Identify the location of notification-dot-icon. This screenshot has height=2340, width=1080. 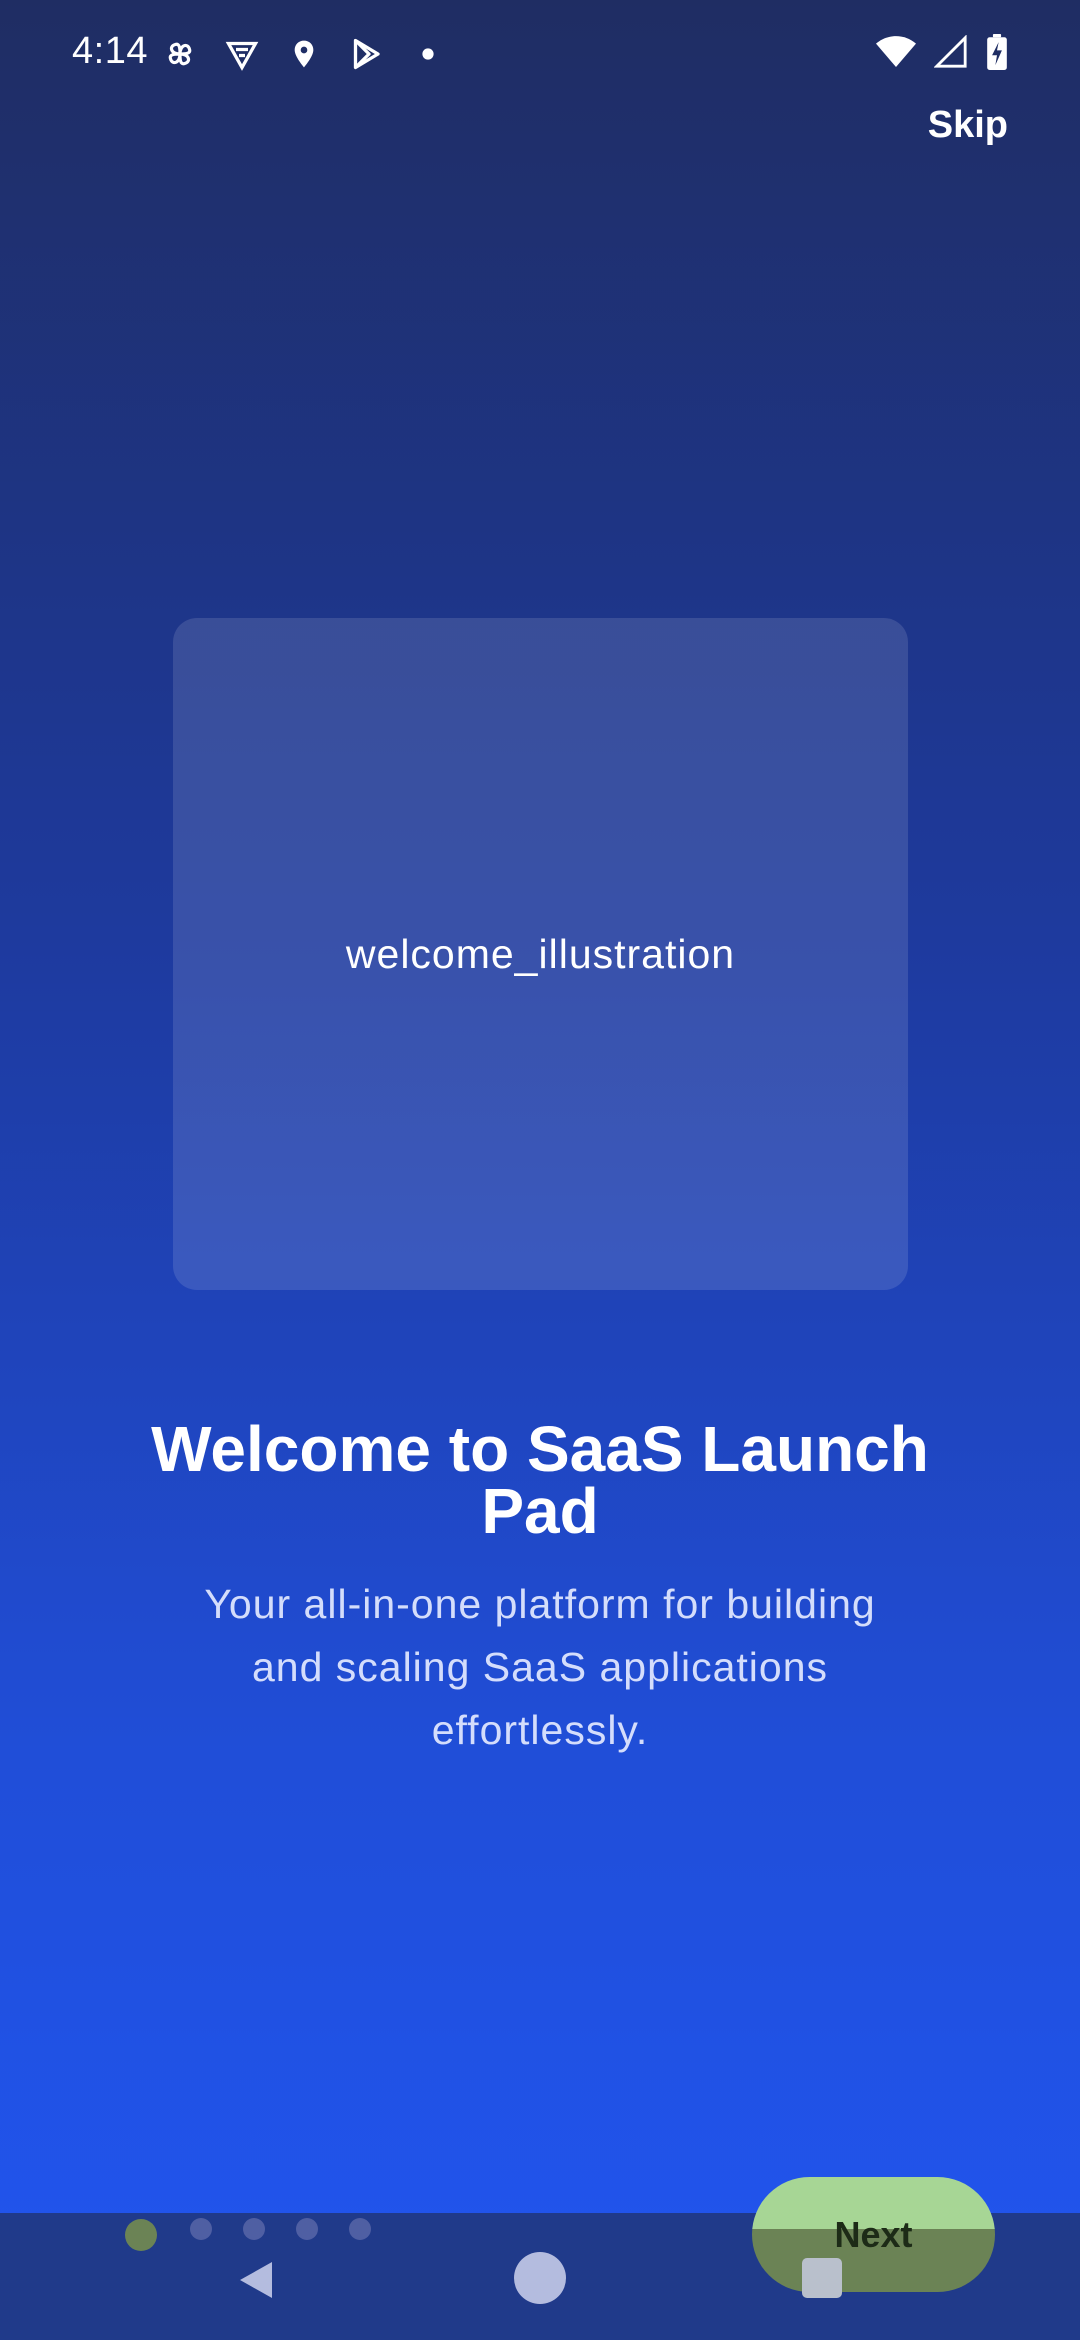
(428, 54).